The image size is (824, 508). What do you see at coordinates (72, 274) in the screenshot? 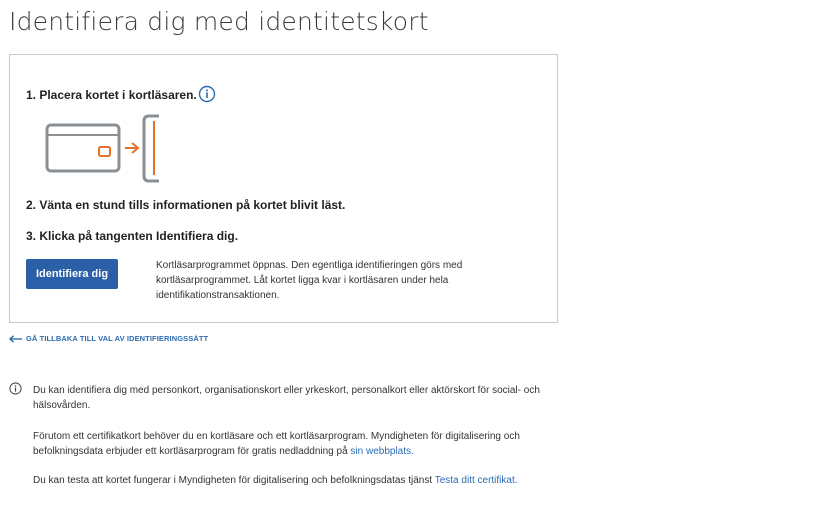
I see `identify-button: Identifiera dig` at bounding box center [72, 274].